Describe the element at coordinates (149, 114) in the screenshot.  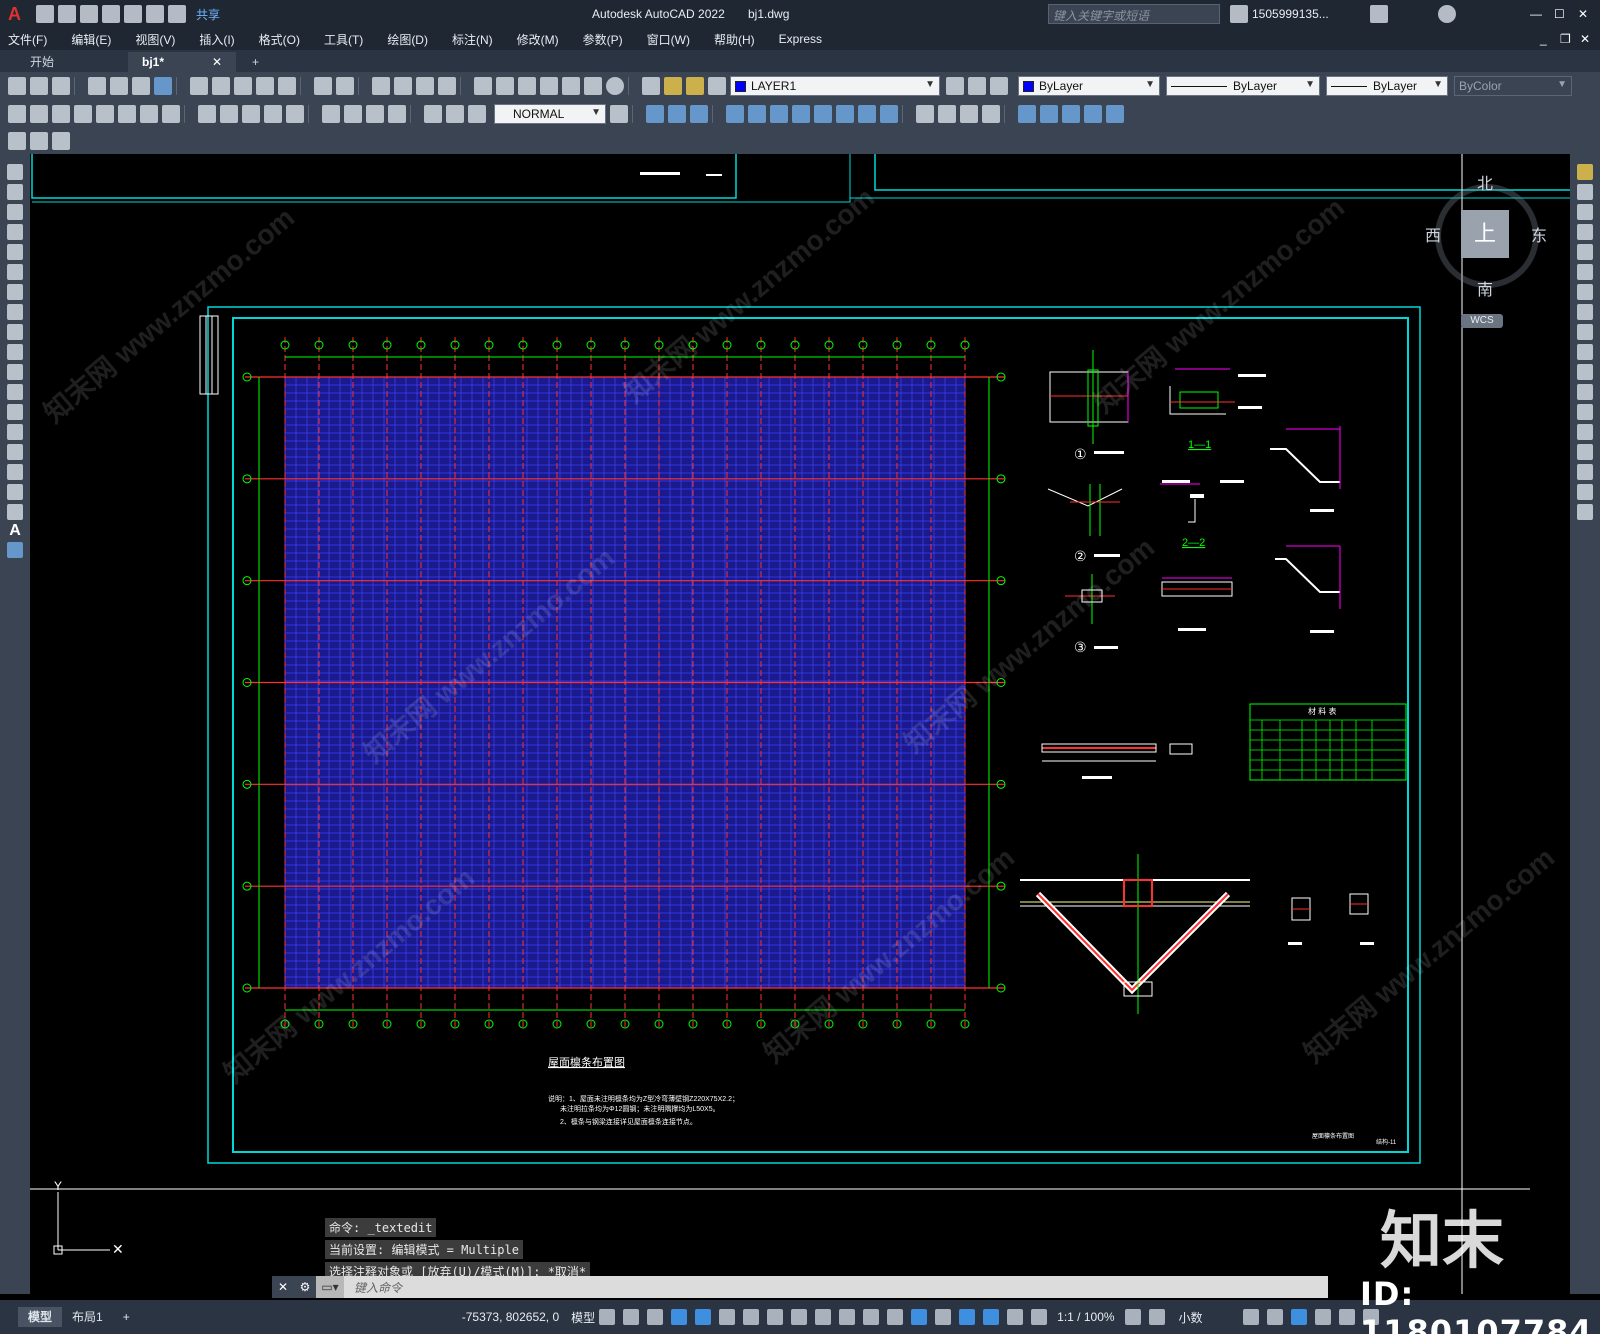
I see `diameter-dim-icon` at that location.